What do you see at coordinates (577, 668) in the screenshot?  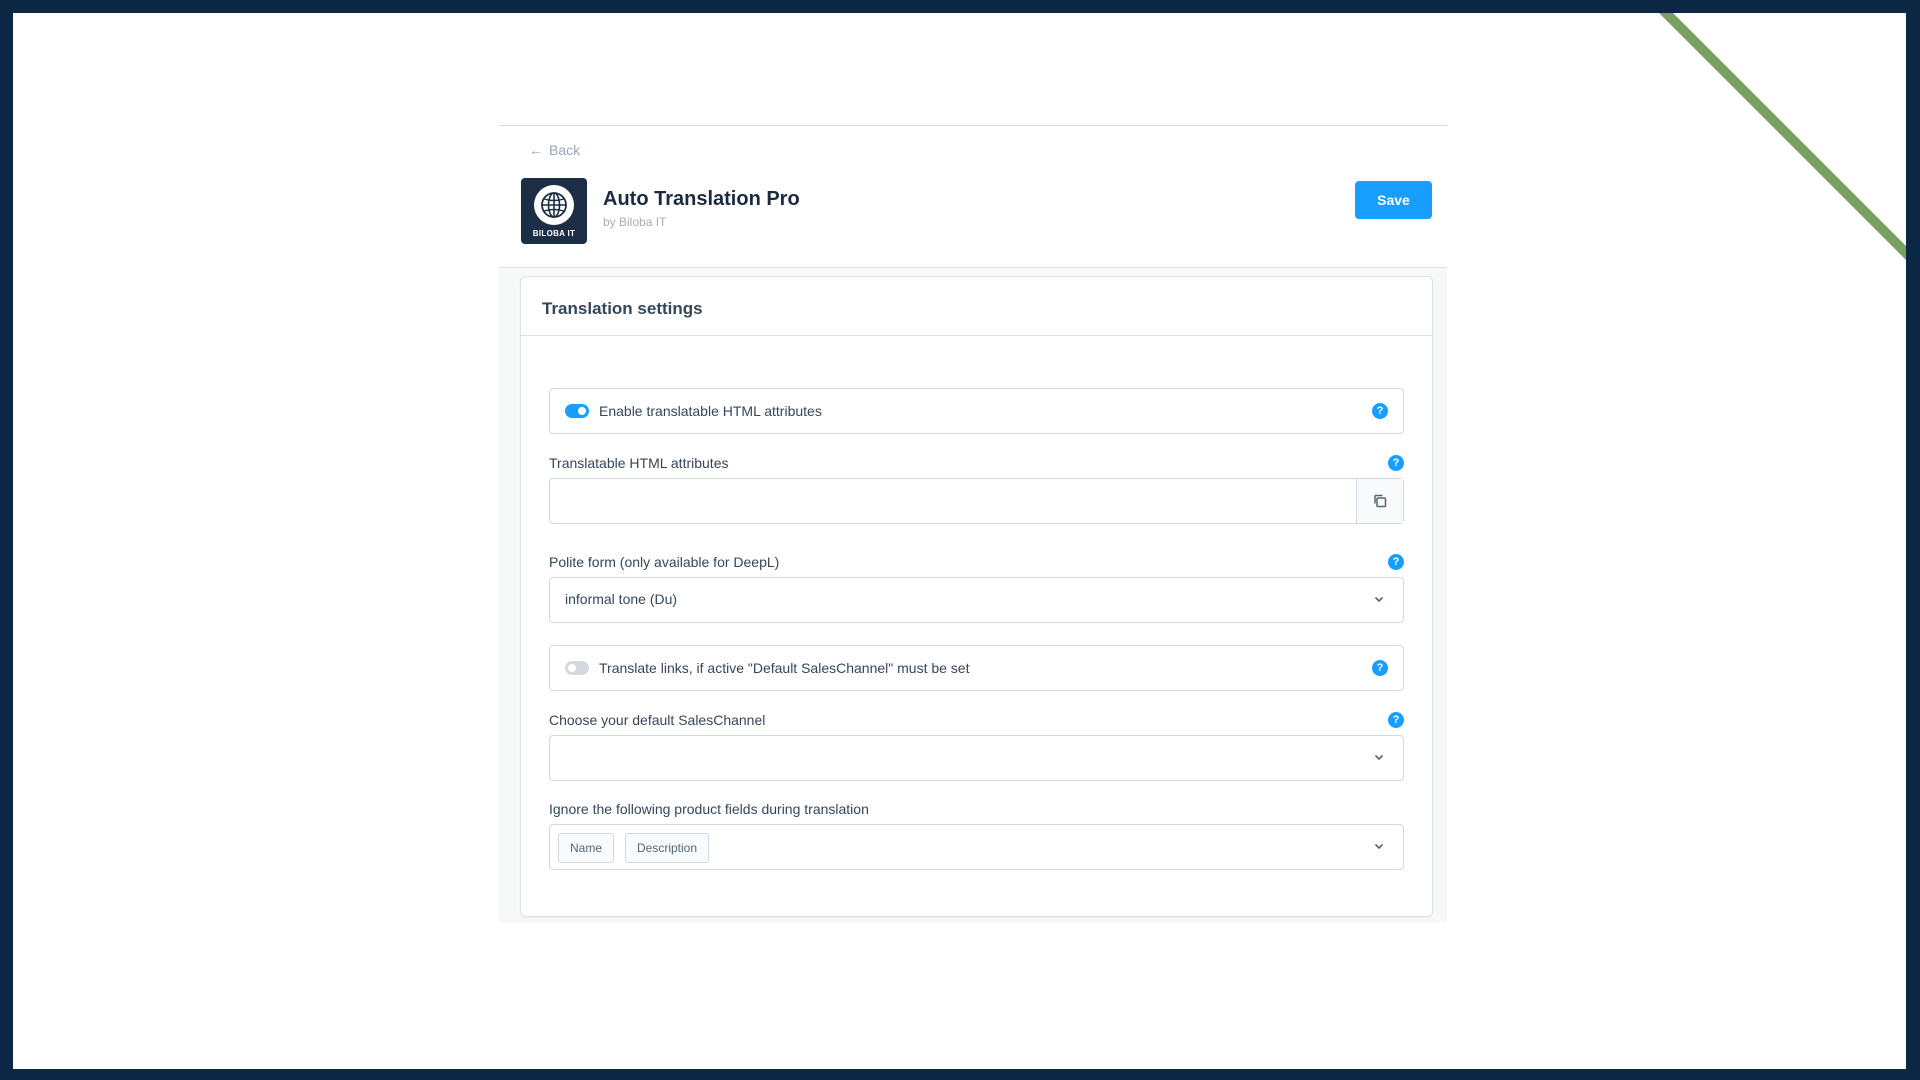 I see `translate-links-toggle` at bounding box center [577, 668].